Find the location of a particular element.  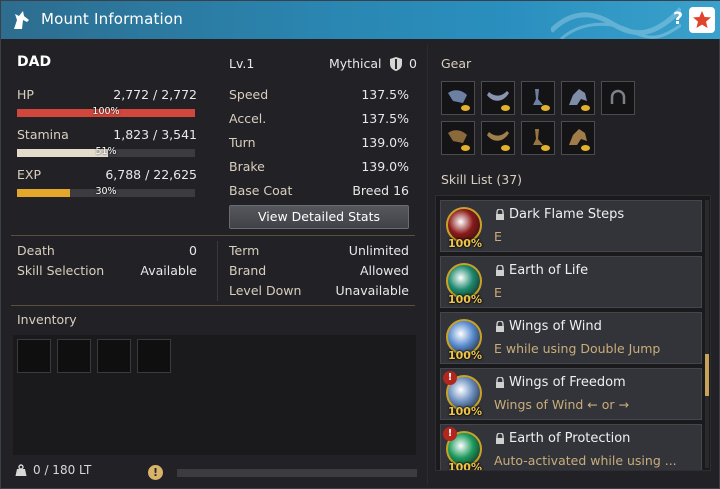

grade-count: 0 is located at coordinates (413, 63).